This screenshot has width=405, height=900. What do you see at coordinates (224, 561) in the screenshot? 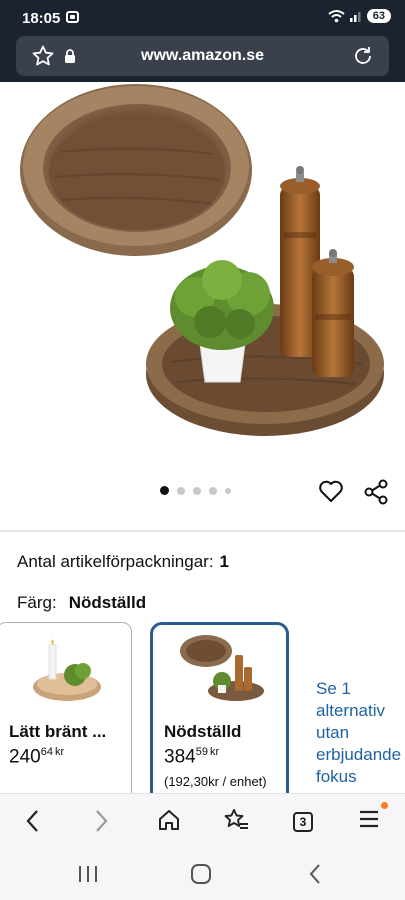
I see `quantity-value: 1` at bounding box center [224, 561].